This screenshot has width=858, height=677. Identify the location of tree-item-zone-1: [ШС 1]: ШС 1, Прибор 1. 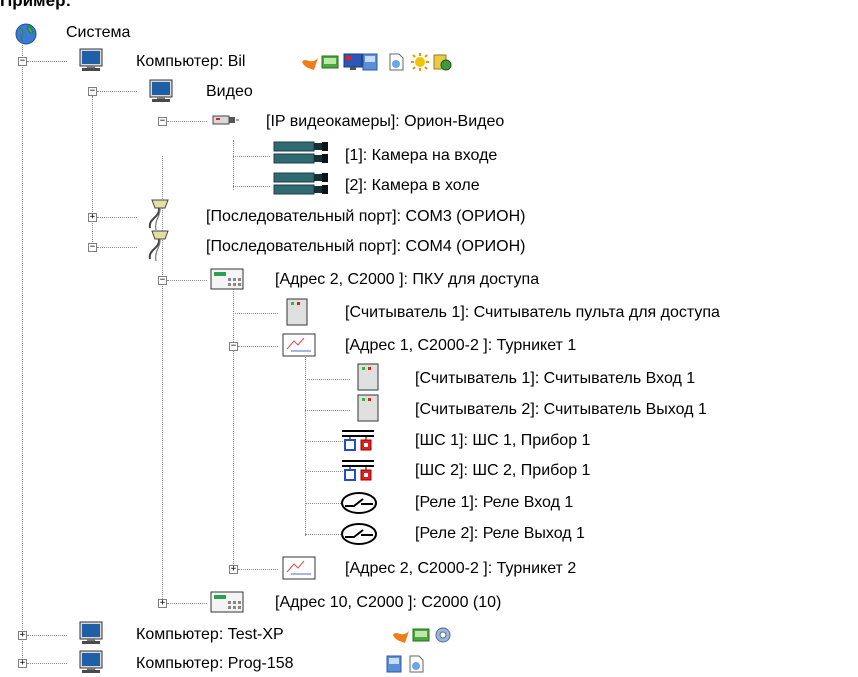
(502, 441).